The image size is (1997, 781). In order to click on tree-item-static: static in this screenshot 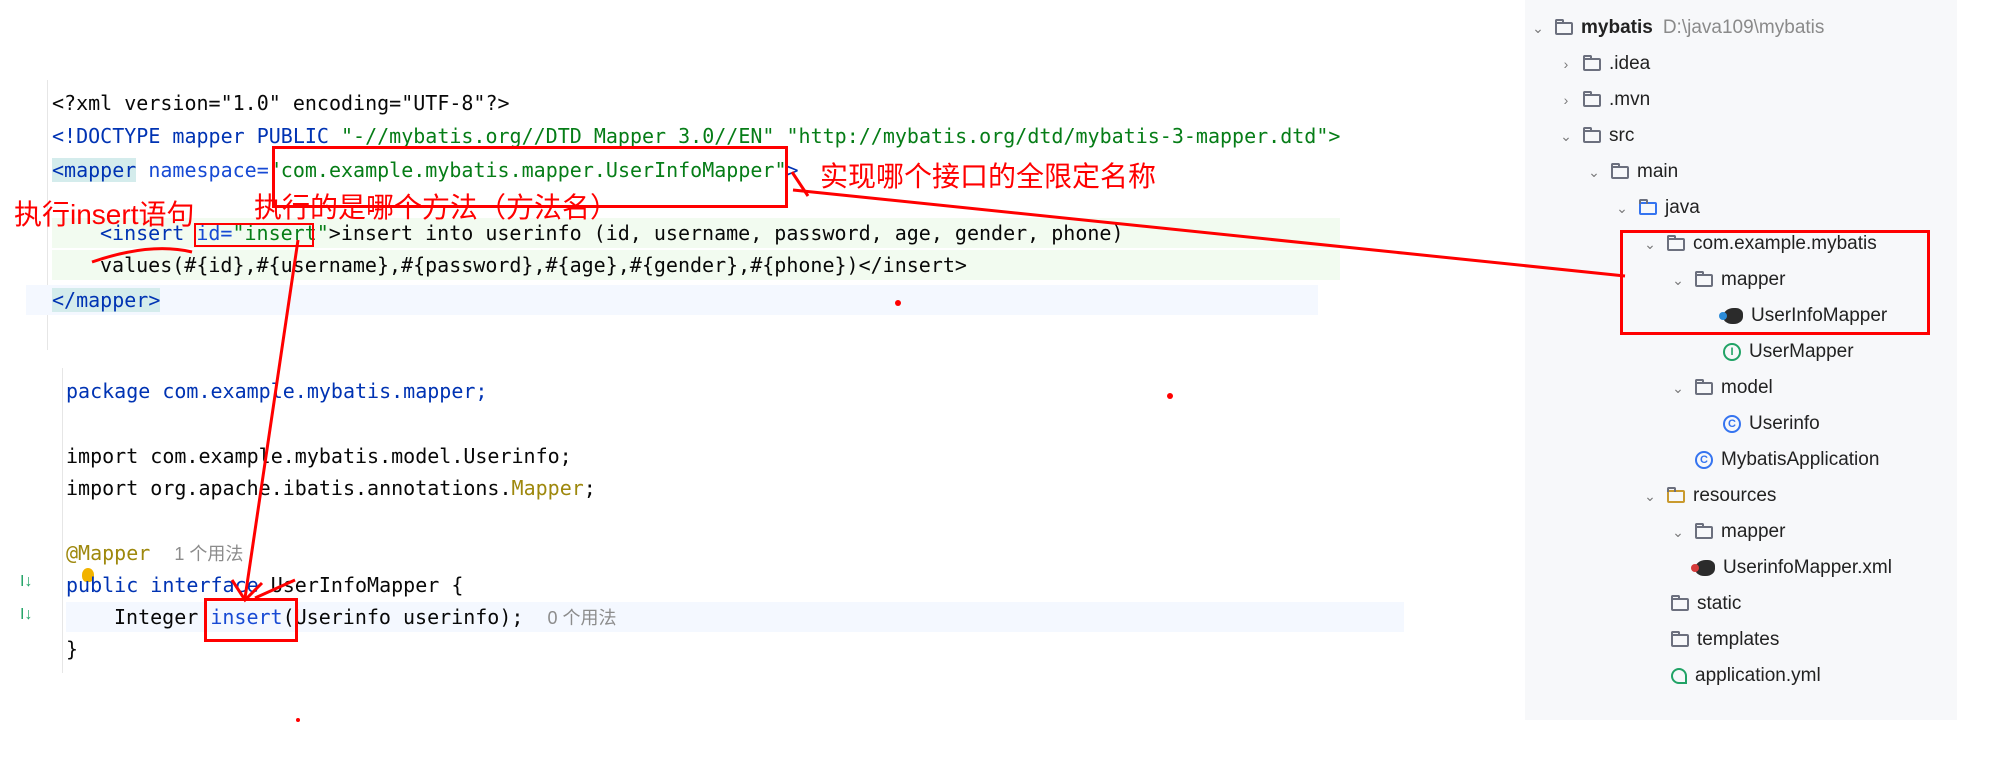, I will do `click(1706, 604)`.